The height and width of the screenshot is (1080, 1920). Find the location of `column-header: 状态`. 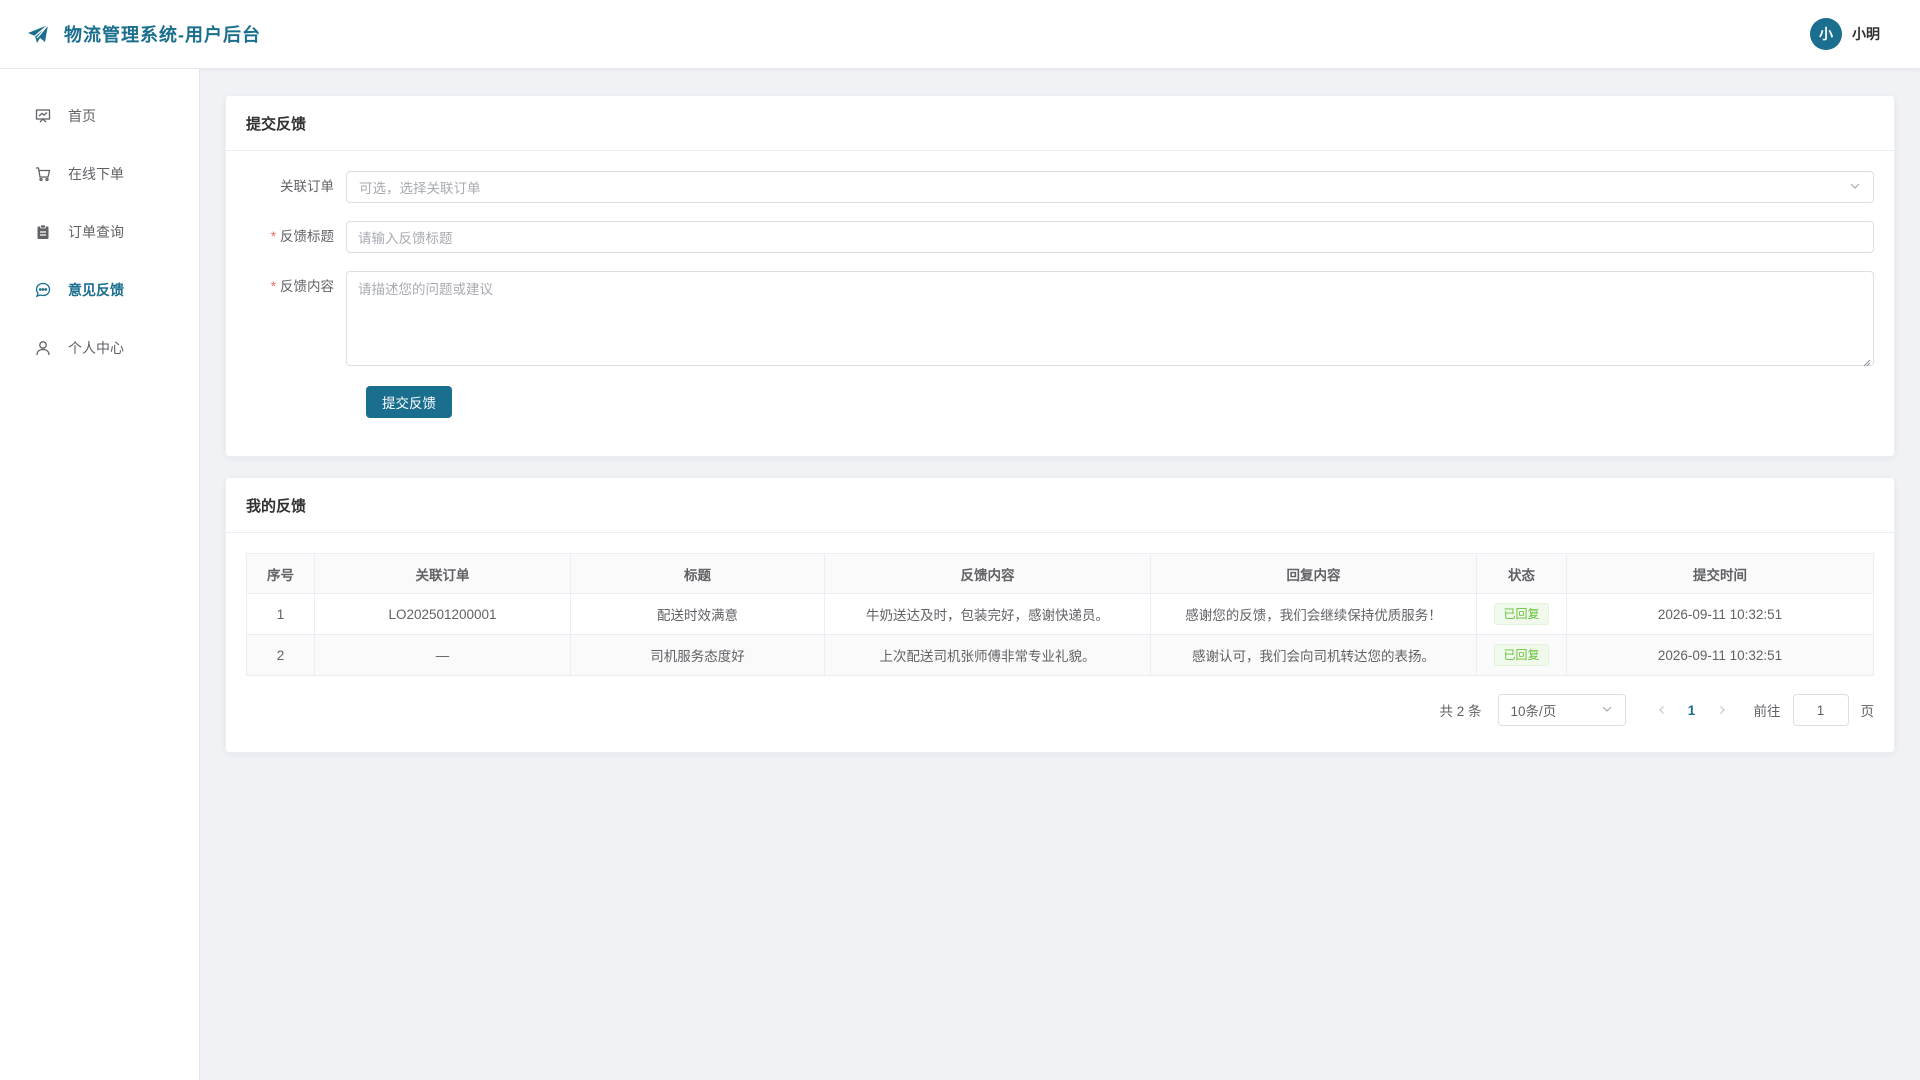

column-header: 状态 is located at coordinates (1521, 573).